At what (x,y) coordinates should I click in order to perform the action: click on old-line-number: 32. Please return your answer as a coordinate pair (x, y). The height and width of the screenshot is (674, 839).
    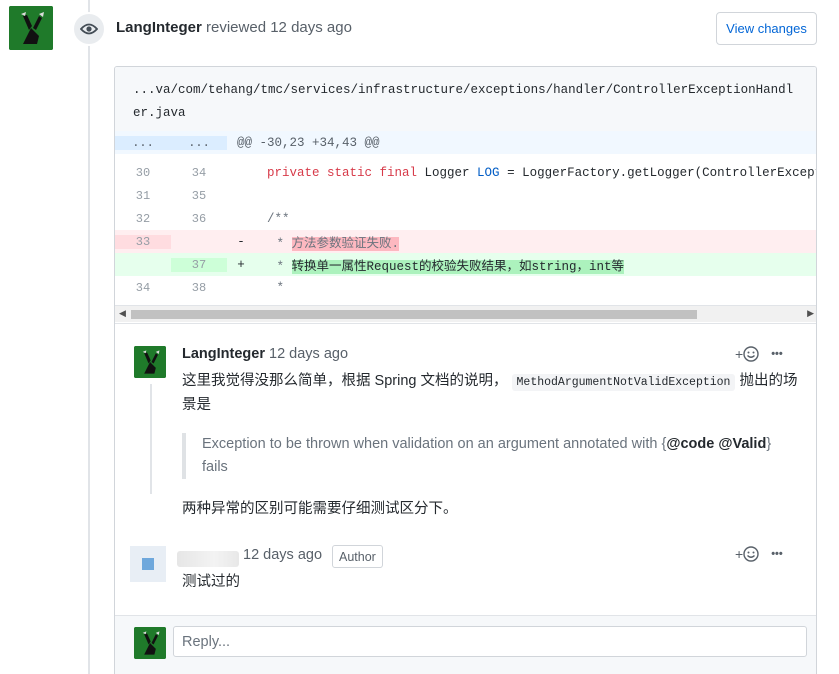
    Looking at the image, I should click on (143, 219).